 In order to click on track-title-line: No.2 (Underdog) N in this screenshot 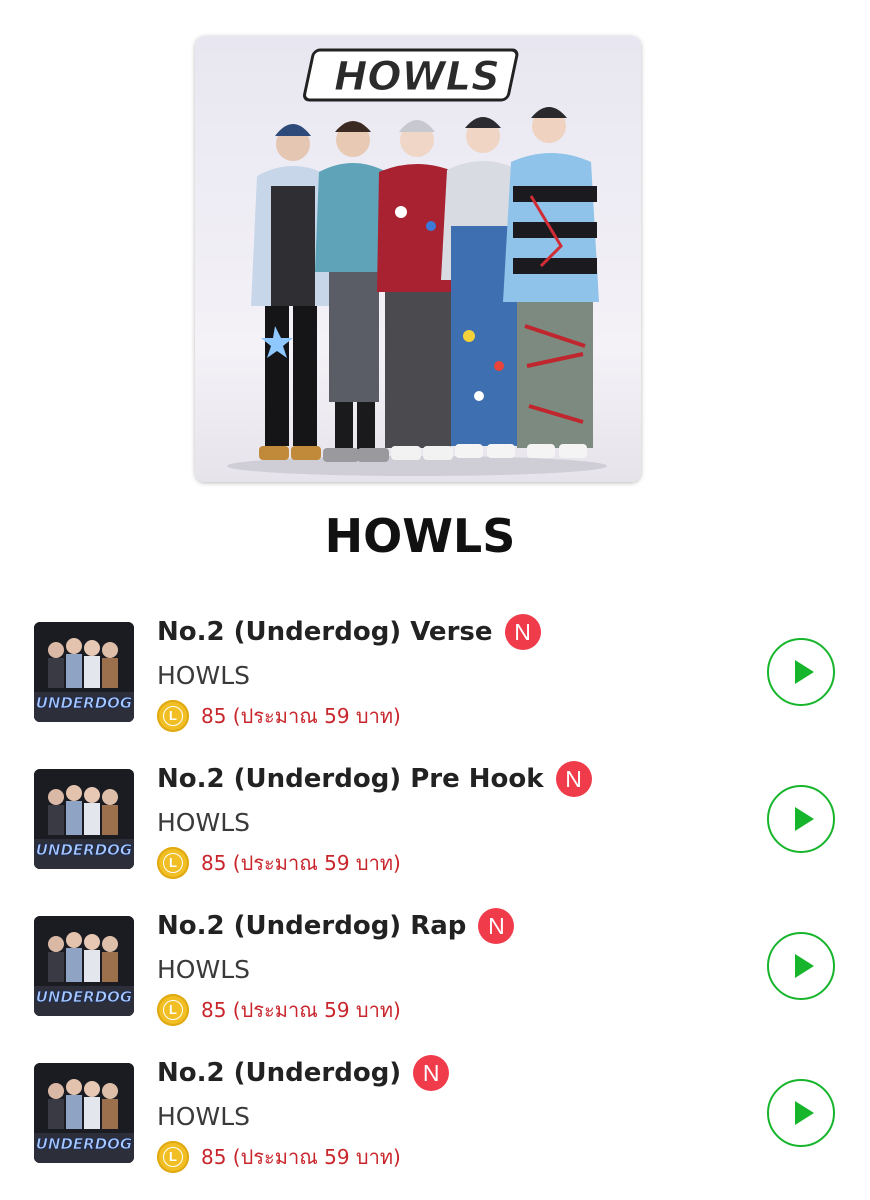, I will do `click(303, 1073)`.